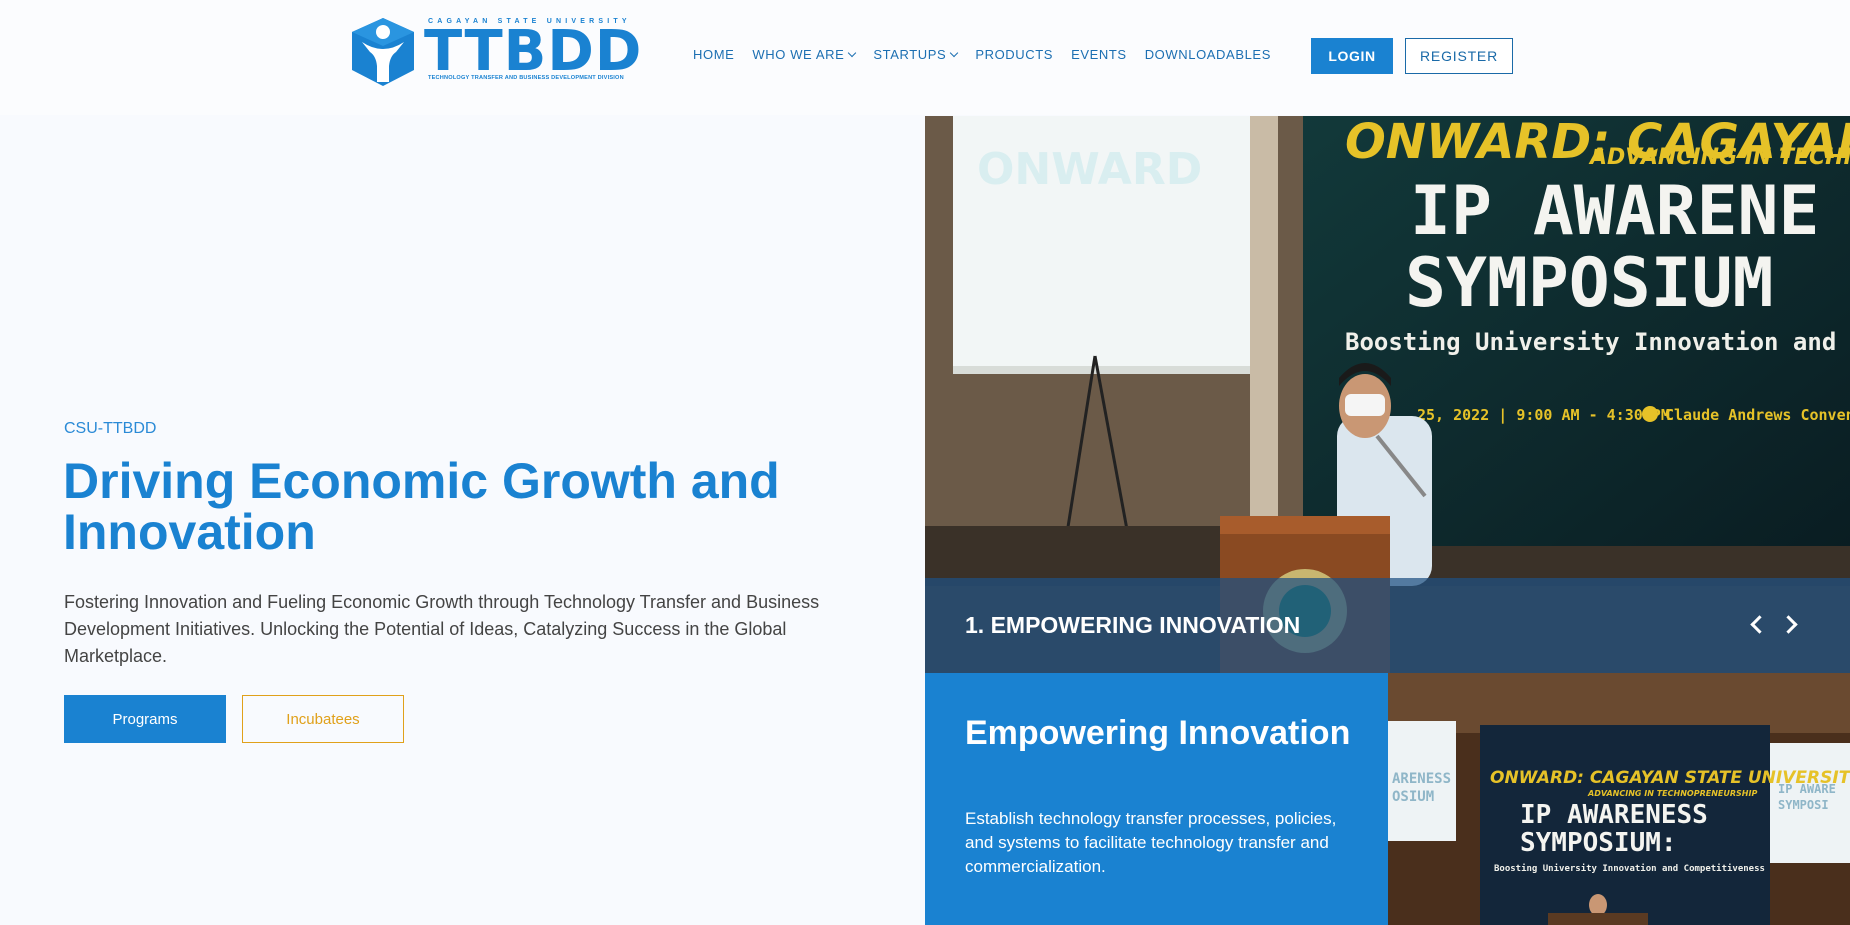 This screenshot has width=1850, height=925. I want to click on banner-date: 25, 2022 | 9:00 AM - 4:30 PM, so click(1543, 415).